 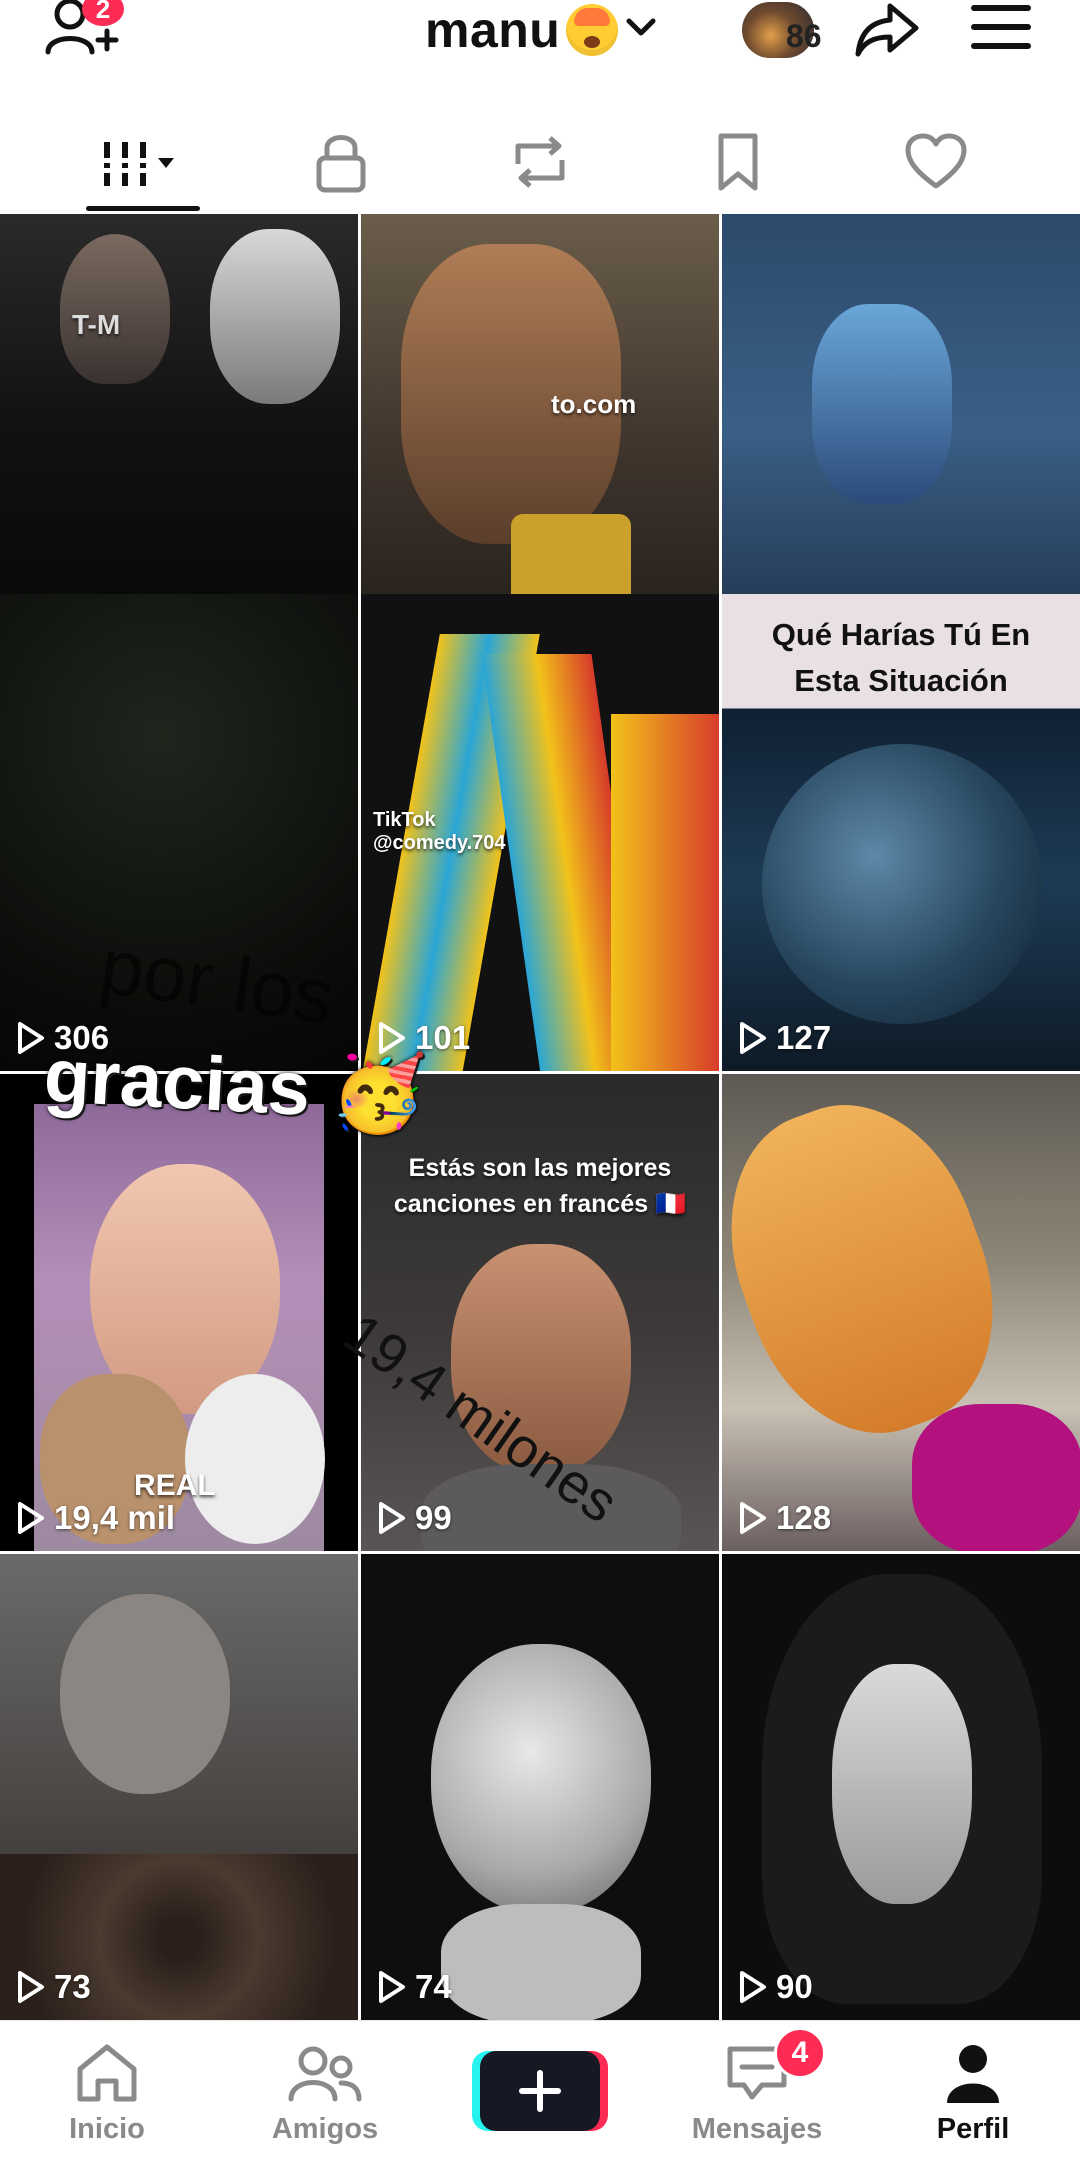 I want to click on video-thumbnail: Qué Harías Tú En Esta Situación 127, so click(x=901, y=832).